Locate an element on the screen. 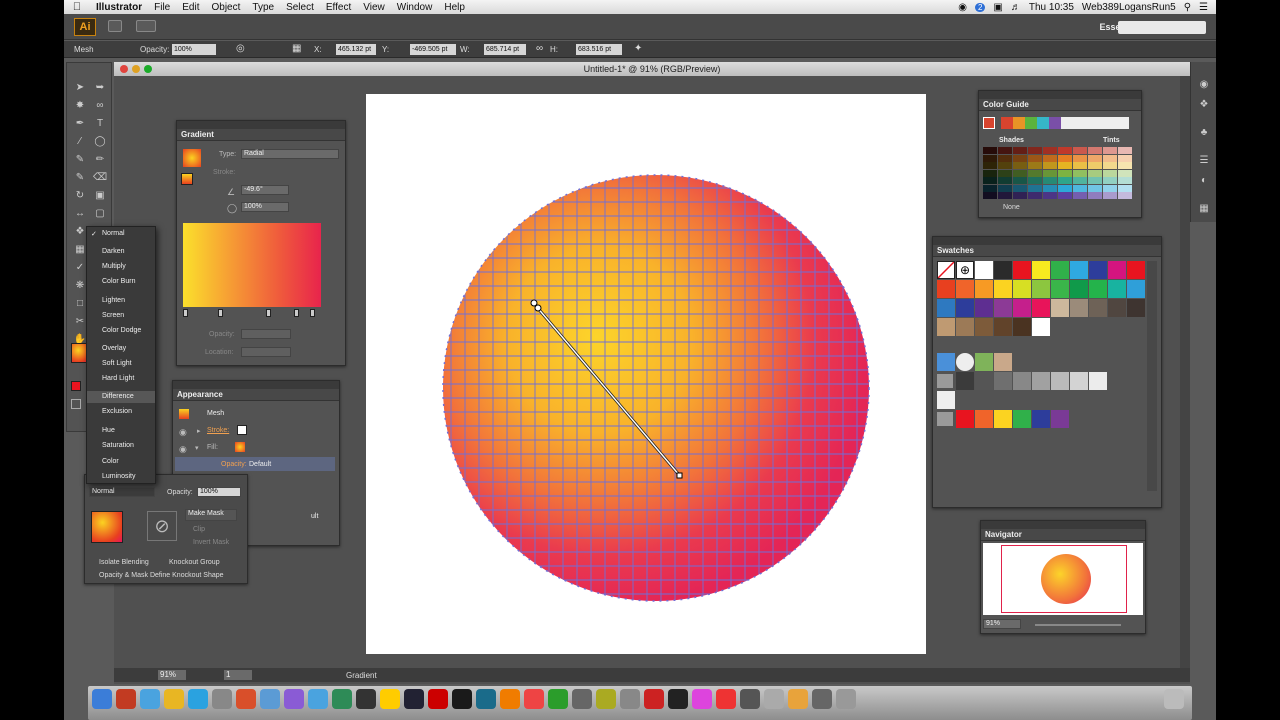 This screenshot has width=1280, height=720. menu-view: View is located at coordinates (374, 7).